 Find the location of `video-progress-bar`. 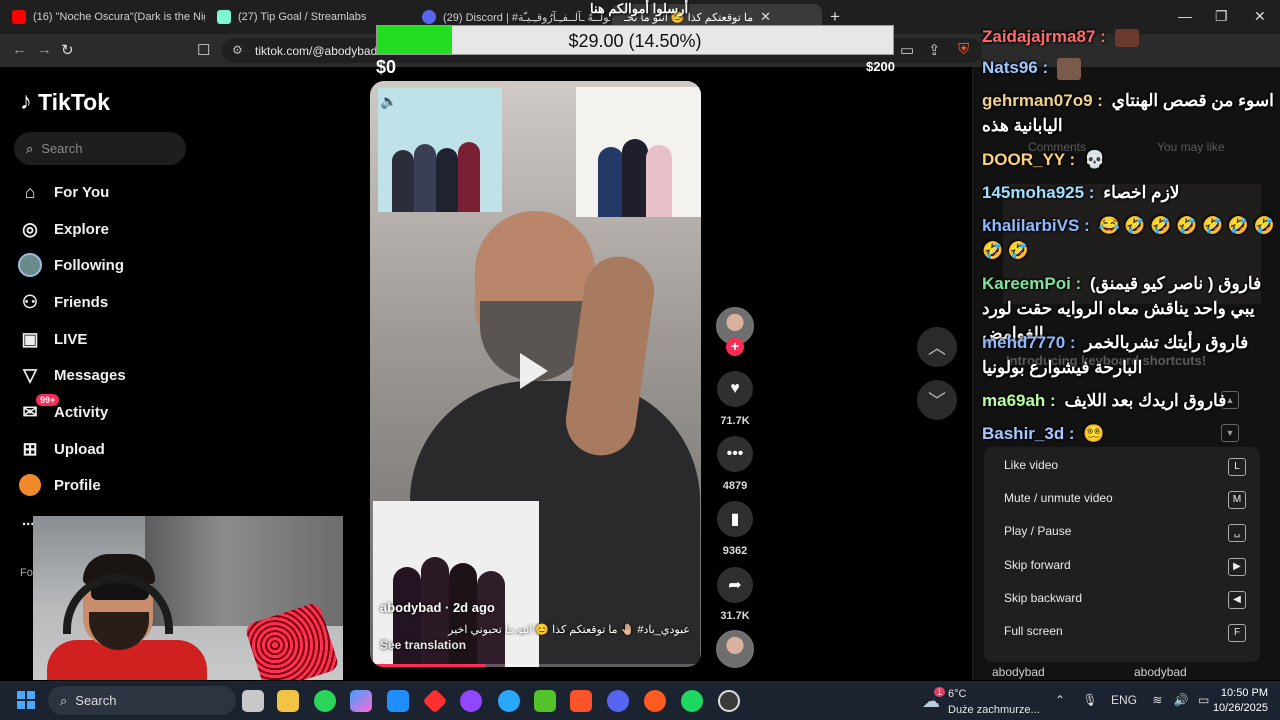

video-progress-bar is located at coordinates (535, 665).